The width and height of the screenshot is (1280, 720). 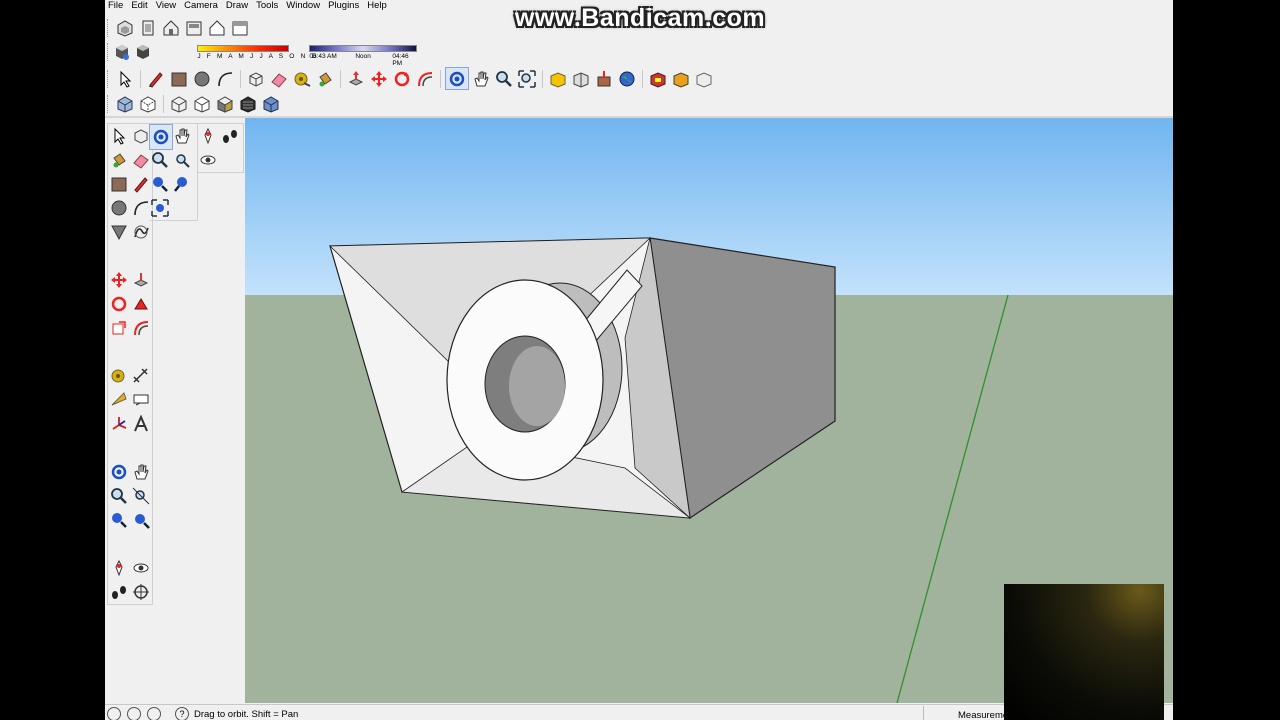 What do you see at coordinates (256, 78) in the screenshot?
I see `make-component-icon` at bounding box center [256, 78].